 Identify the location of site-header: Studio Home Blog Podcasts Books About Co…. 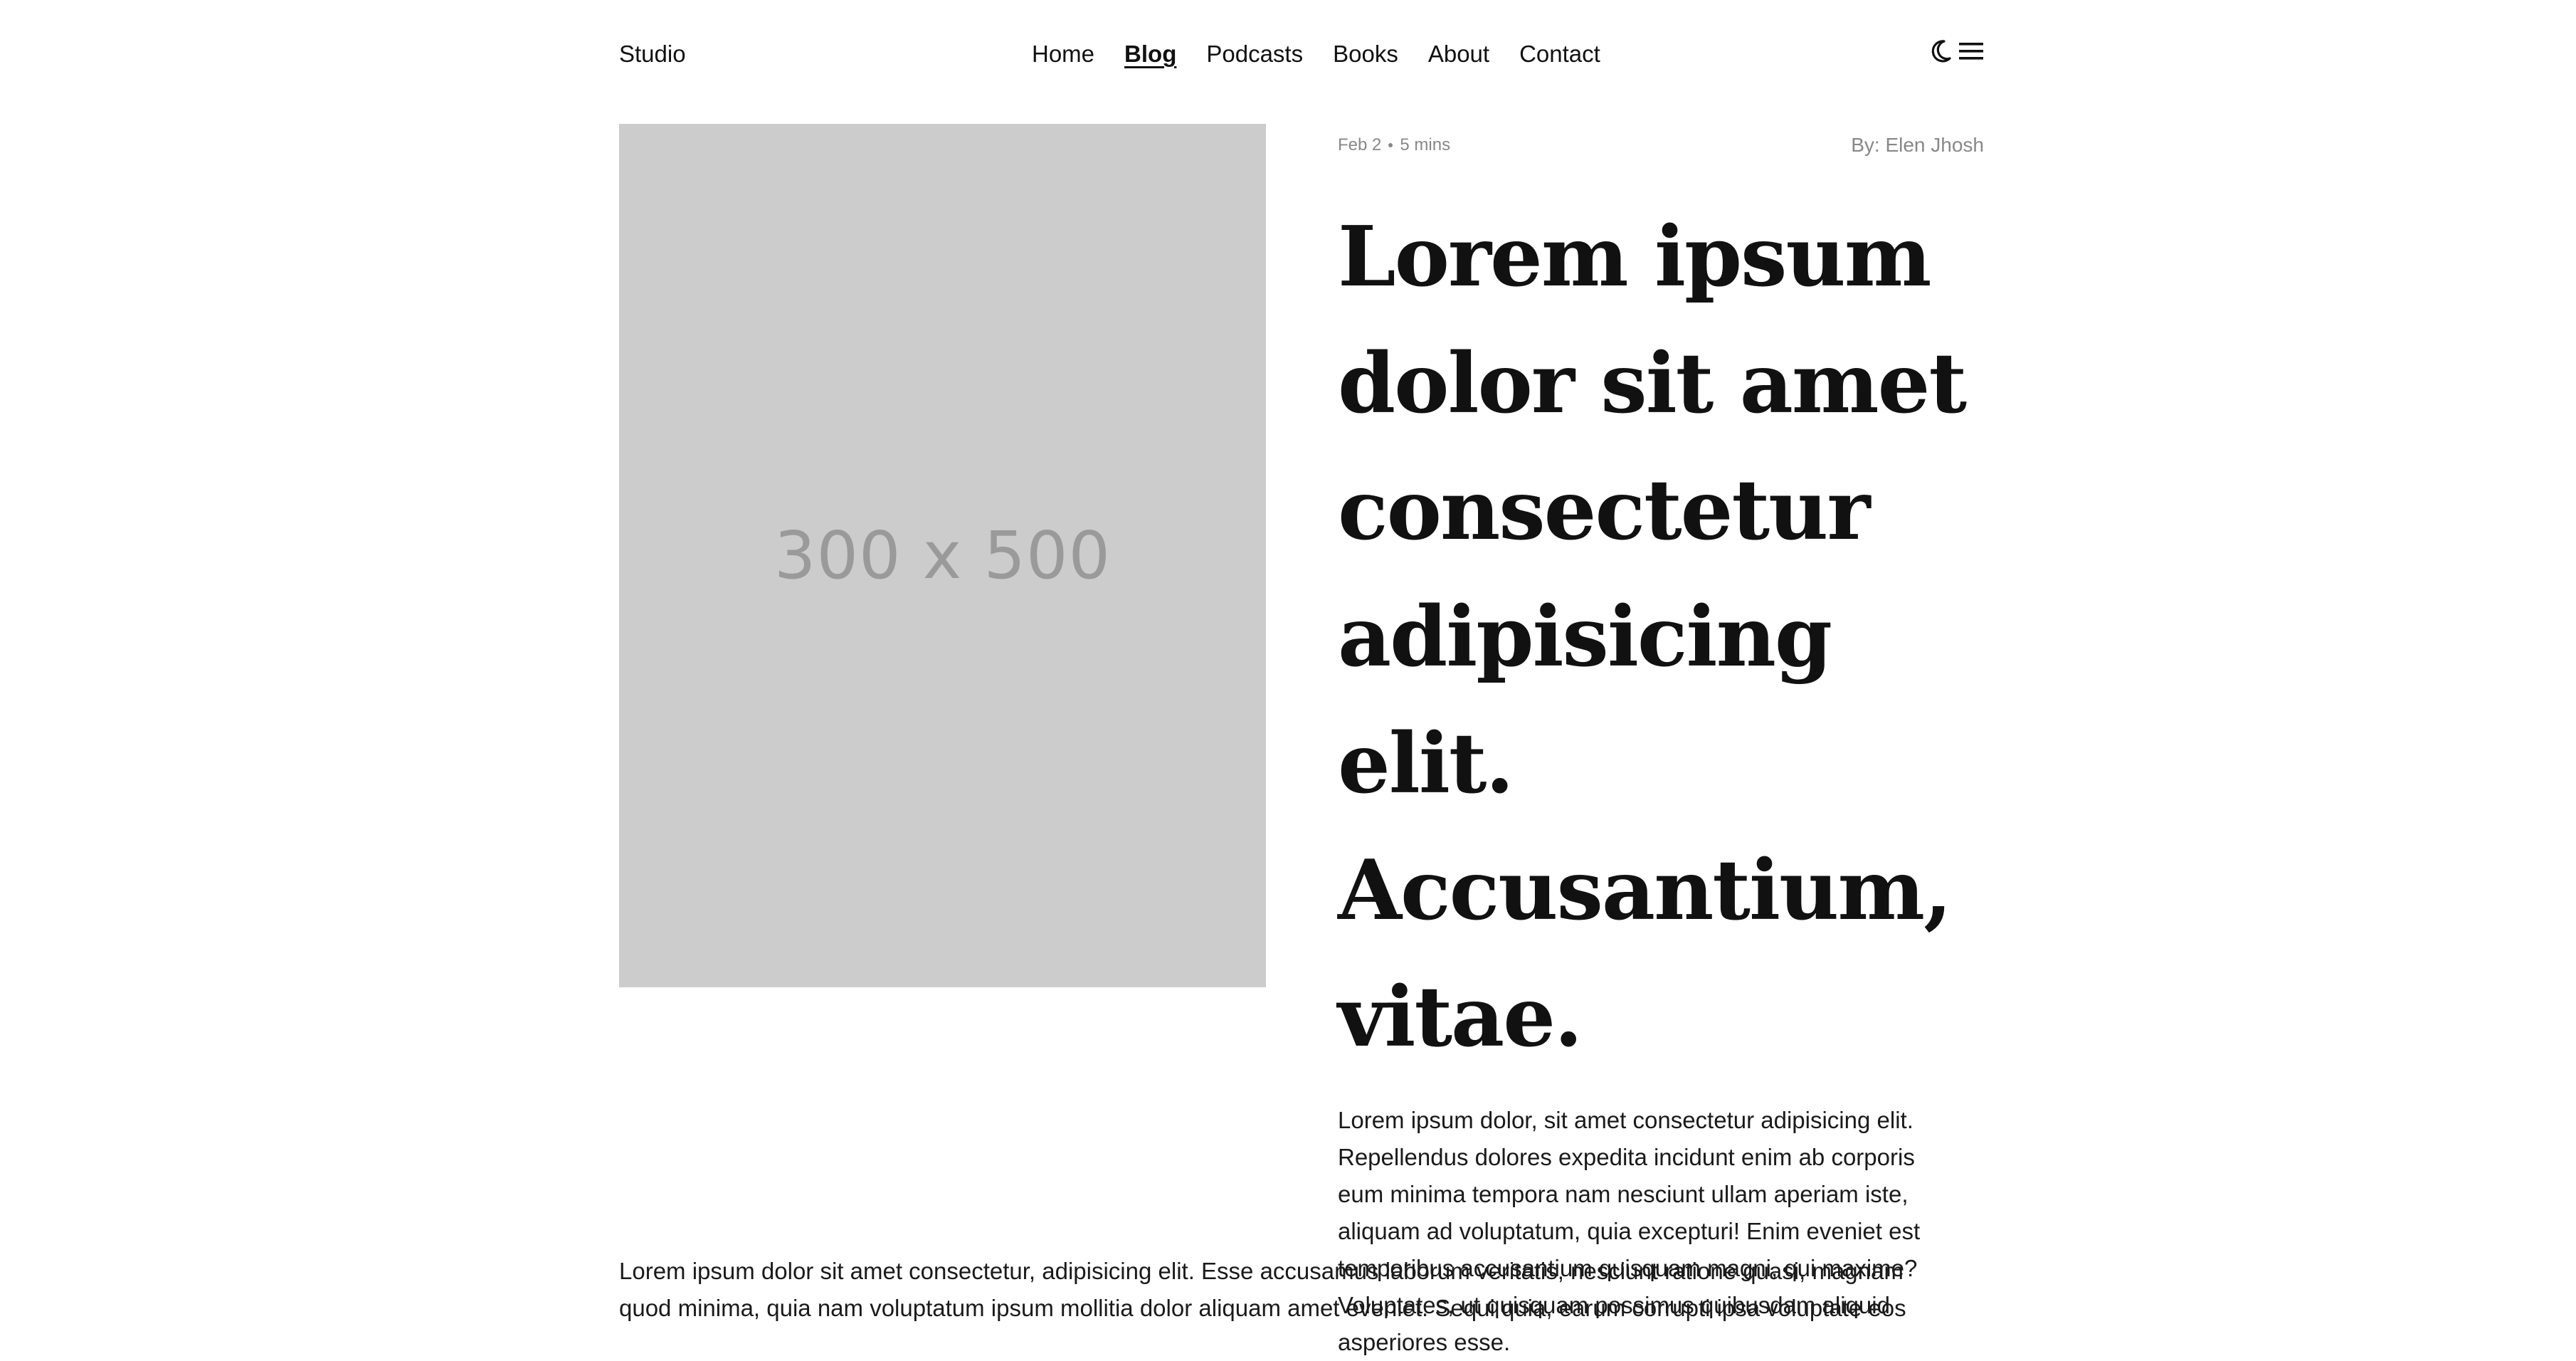
(1301, 53).